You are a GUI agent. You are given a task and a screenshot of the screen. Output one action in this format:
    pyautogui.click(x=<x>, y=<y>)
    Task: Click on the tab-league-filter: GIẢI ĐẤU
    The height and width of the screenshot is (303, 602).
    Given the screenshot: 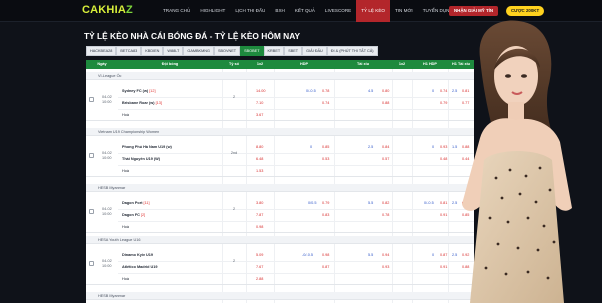 What is the action you would take?
    pyautogui.click(x=314, y=51)
    